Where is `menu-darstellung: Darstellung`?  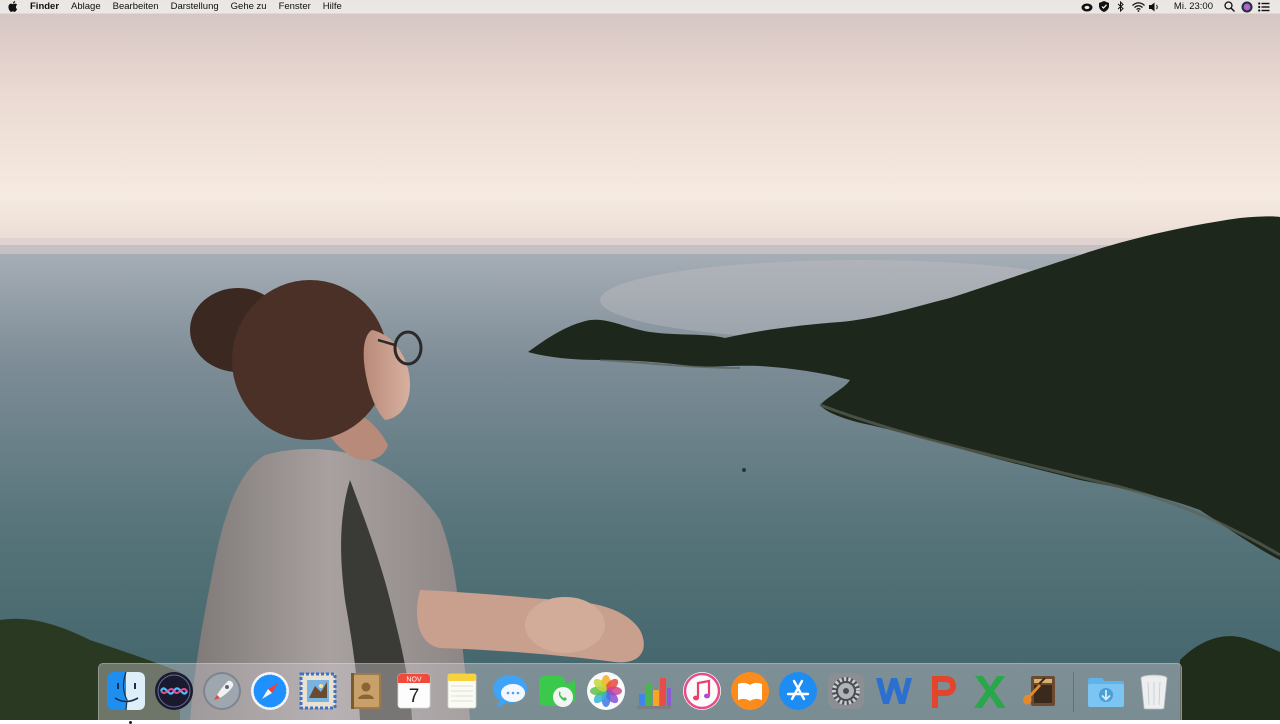 menu-darstellung: Darstellung is located at coordinates (195, 7).